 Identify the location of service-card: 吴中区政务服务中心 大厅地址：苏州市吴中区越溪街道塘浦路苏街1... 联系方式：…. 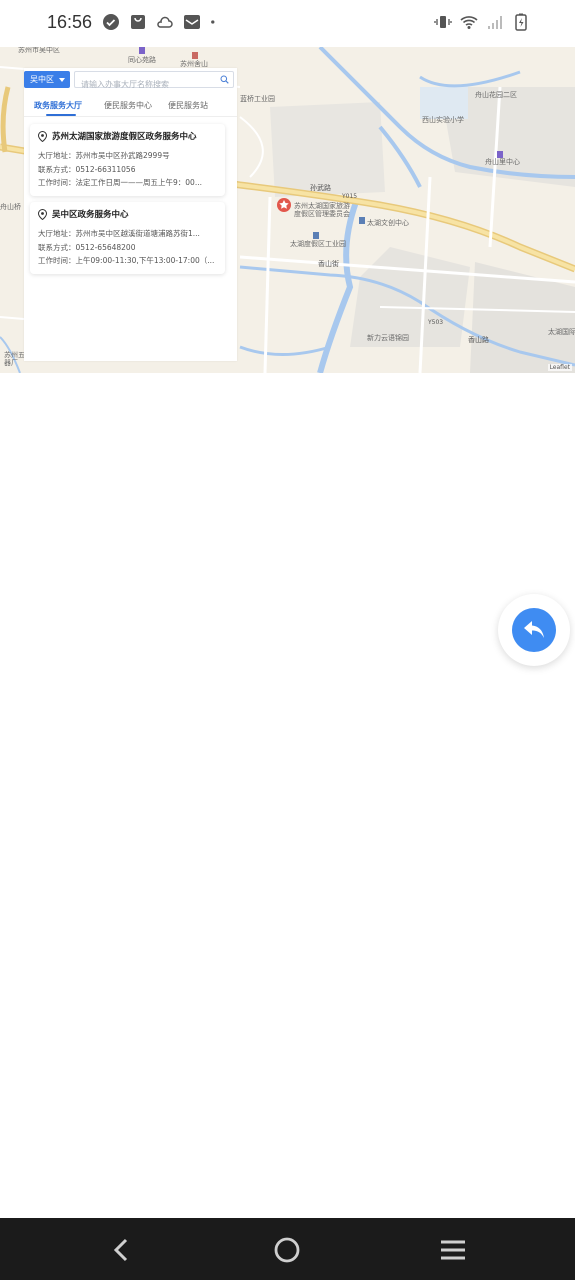
(127, 238).